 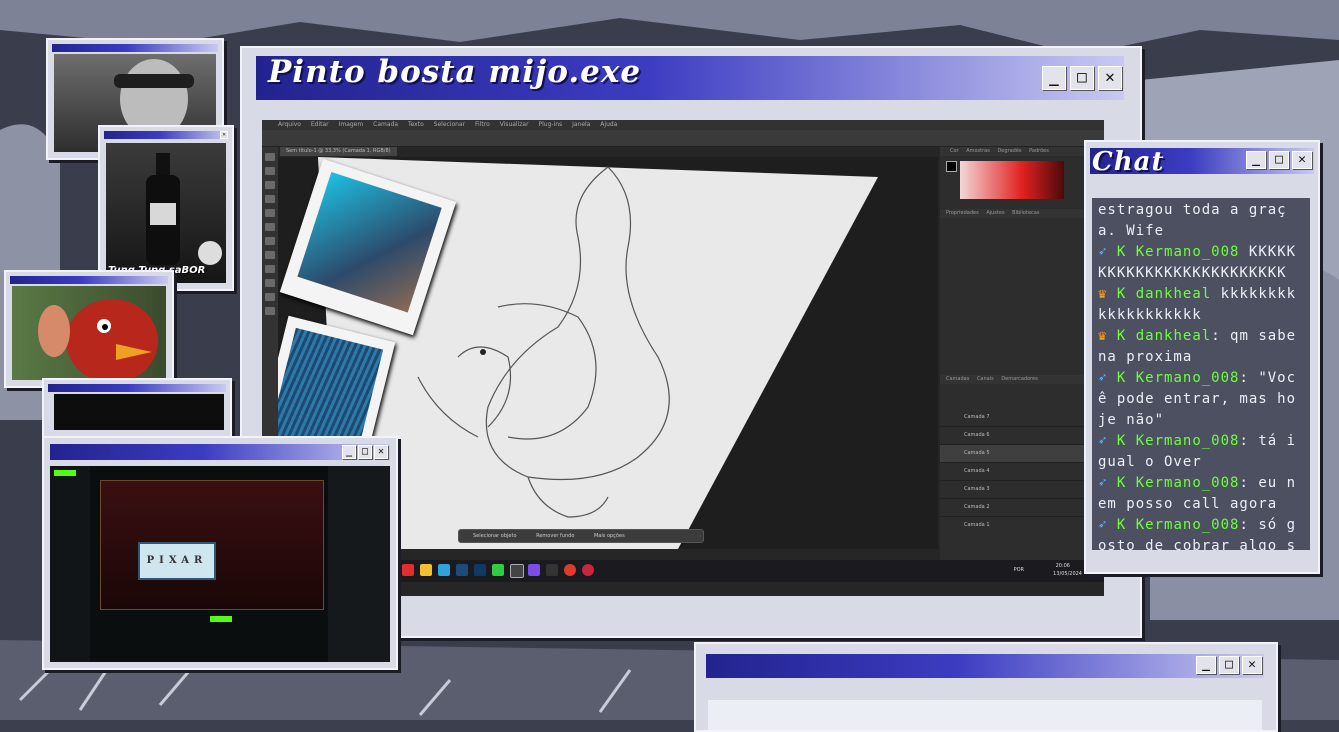 I want to click on obs-icon, so click(x=517, y=571).